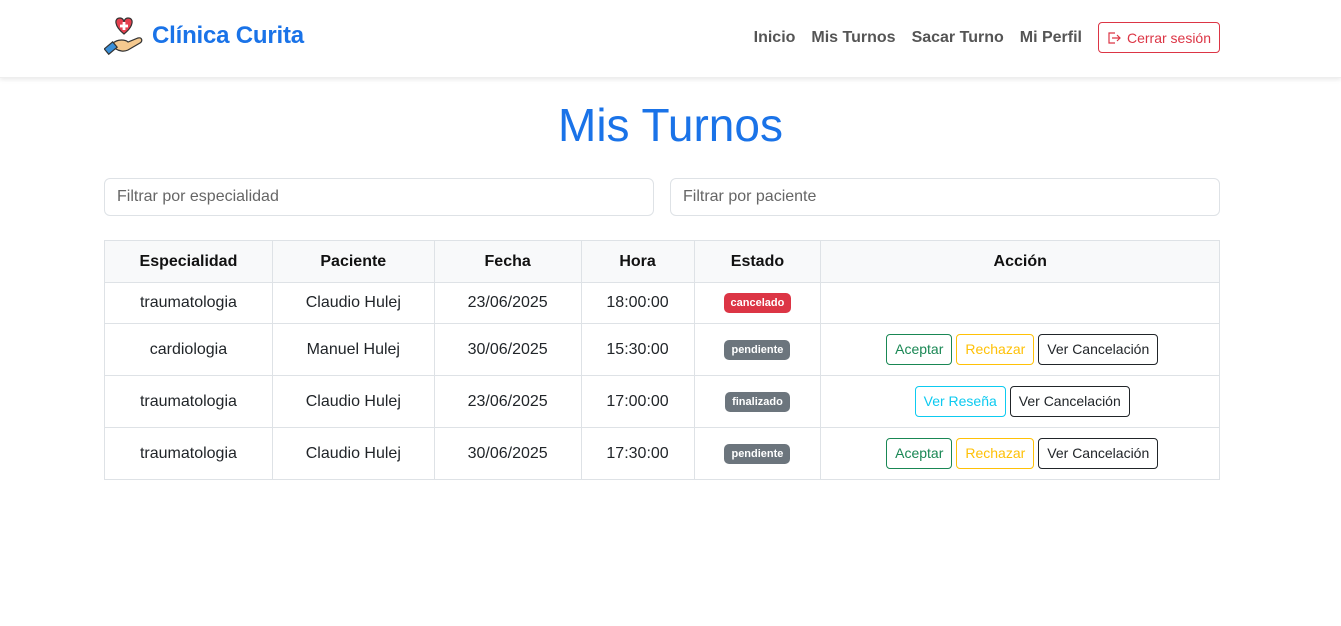 Image resolution: width=1341 pixels, height=626 pixels. I want to click on header-especialidad: Especialidad, so click(188, 261).